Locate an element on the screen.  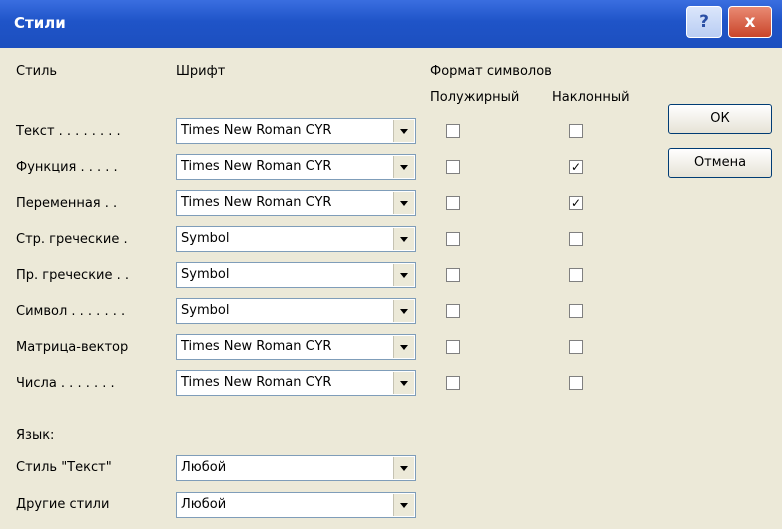
text-style-language-value: Любой is located at coordinates (204, 467).